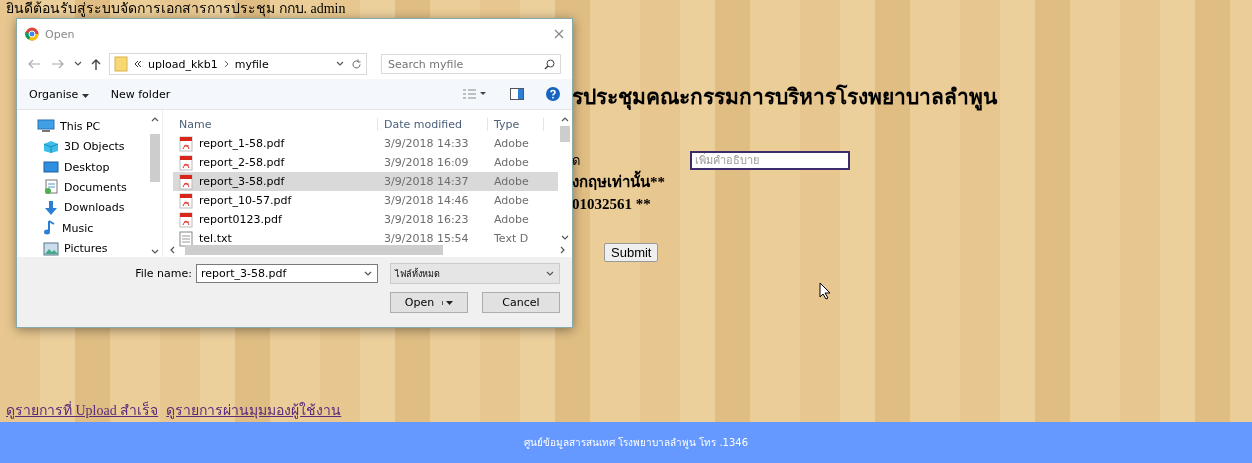 The image size is (1252, 463). I want to click on refresh-icon, so click(356, 64).